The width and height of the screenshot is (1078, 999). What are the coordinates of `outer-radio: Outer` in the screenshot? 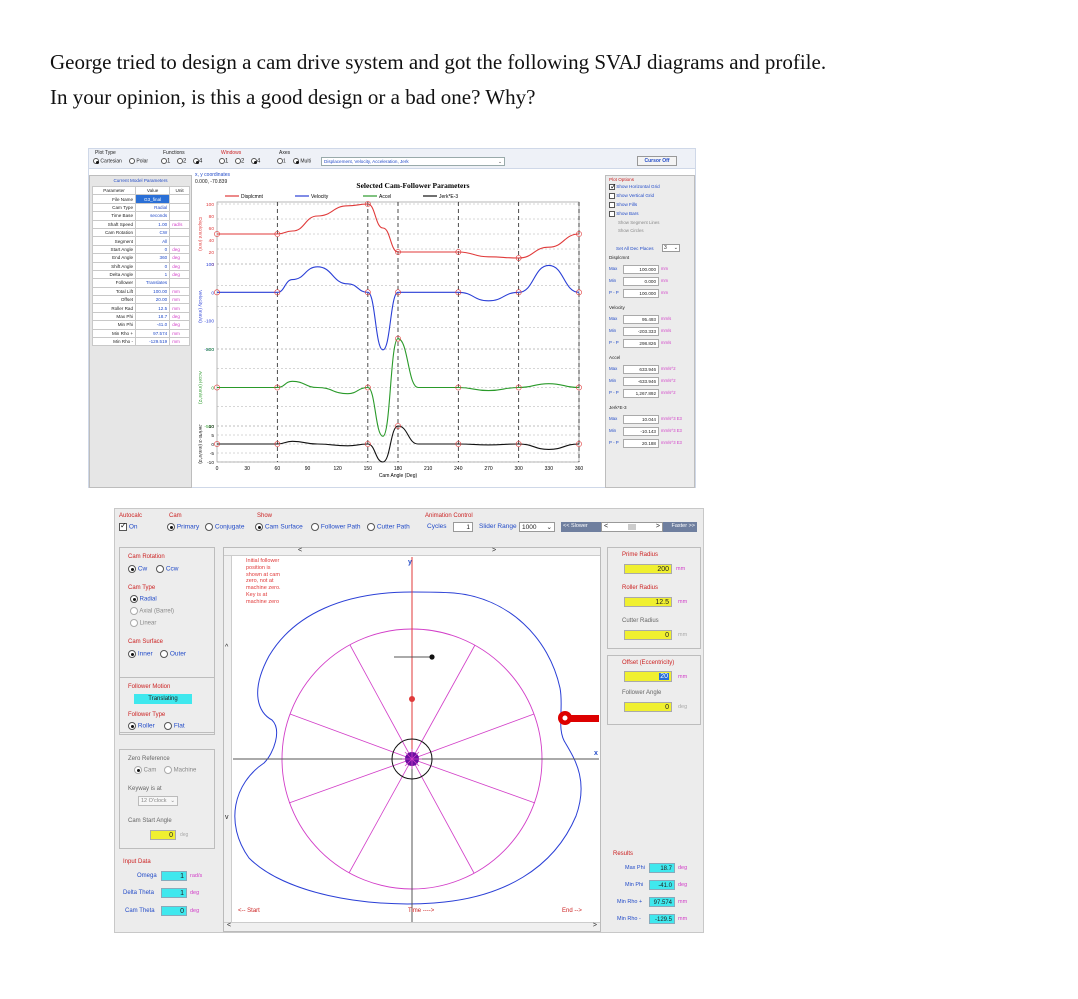 It's located at (173, 654).